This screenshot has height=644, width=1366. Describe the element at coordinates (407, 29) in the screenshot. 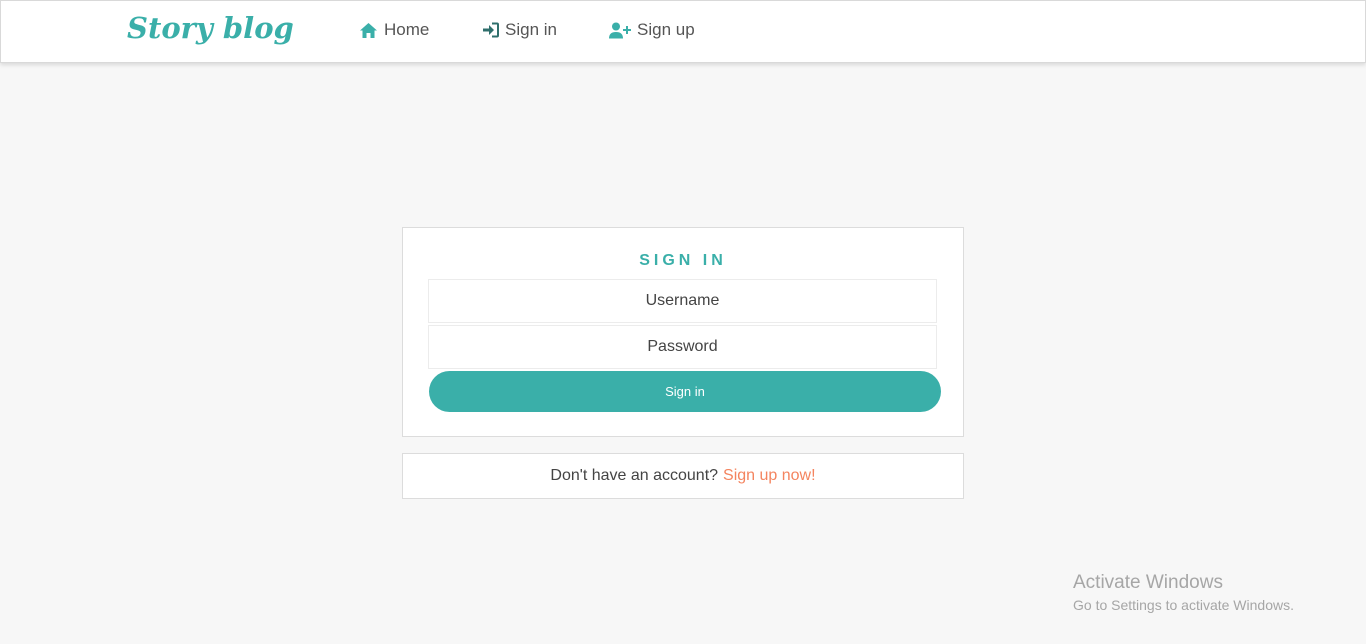

I see `nav-home-label: Home` at that location.